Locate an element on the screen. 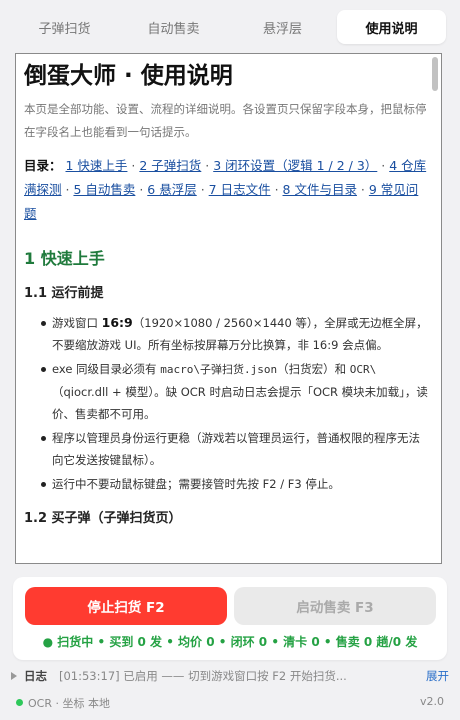  list-item-text: （扫货宏）和 is located at coordinates (313, 369).